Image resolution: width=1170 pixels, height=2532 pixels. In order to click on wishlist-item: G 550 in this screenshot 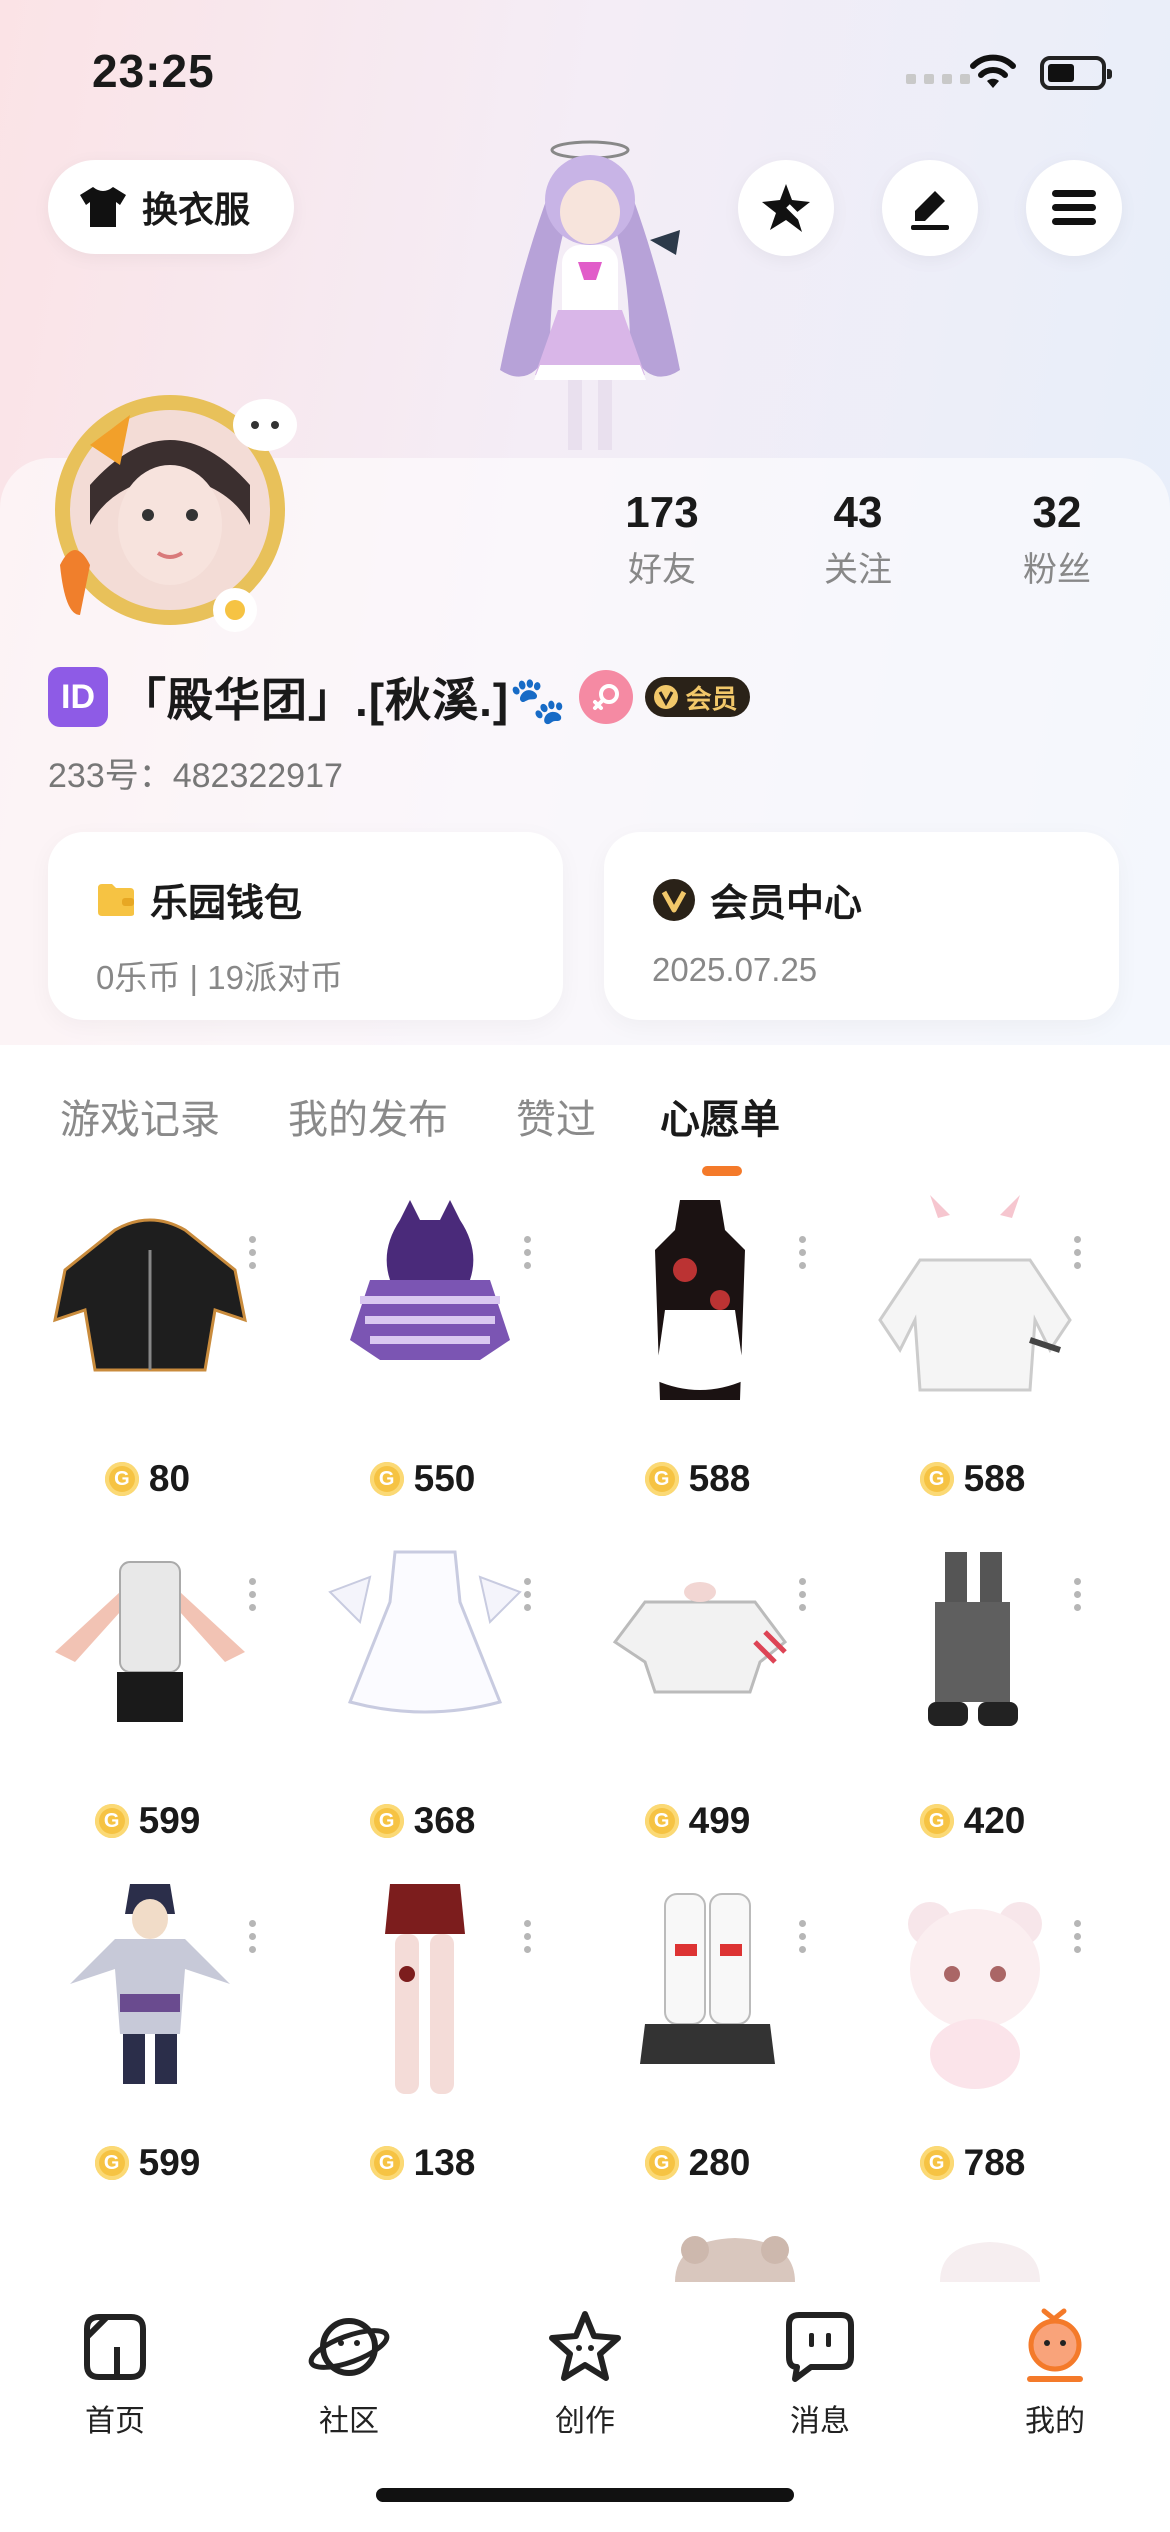, I will do `click(422, 1350)`.